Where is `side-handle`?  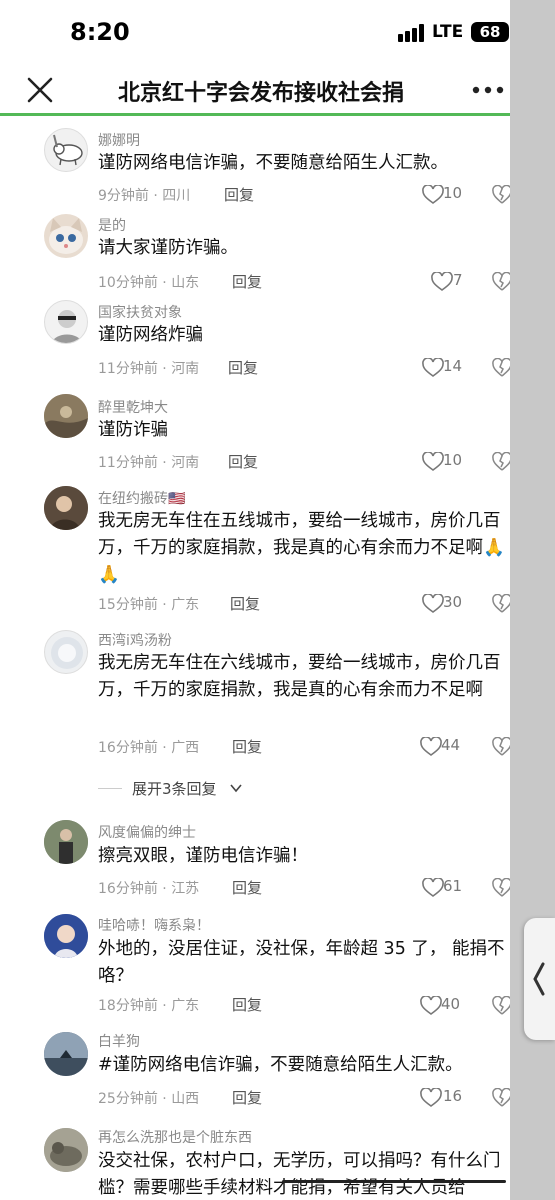
side-handle is located at coordinates (539, 979).